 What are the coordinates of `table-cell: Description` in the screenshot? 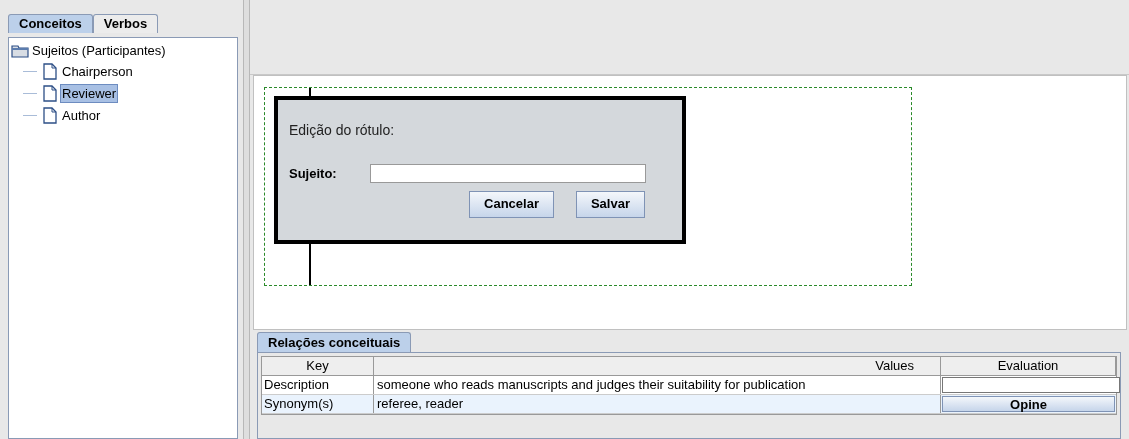 It's located at (318, 385).